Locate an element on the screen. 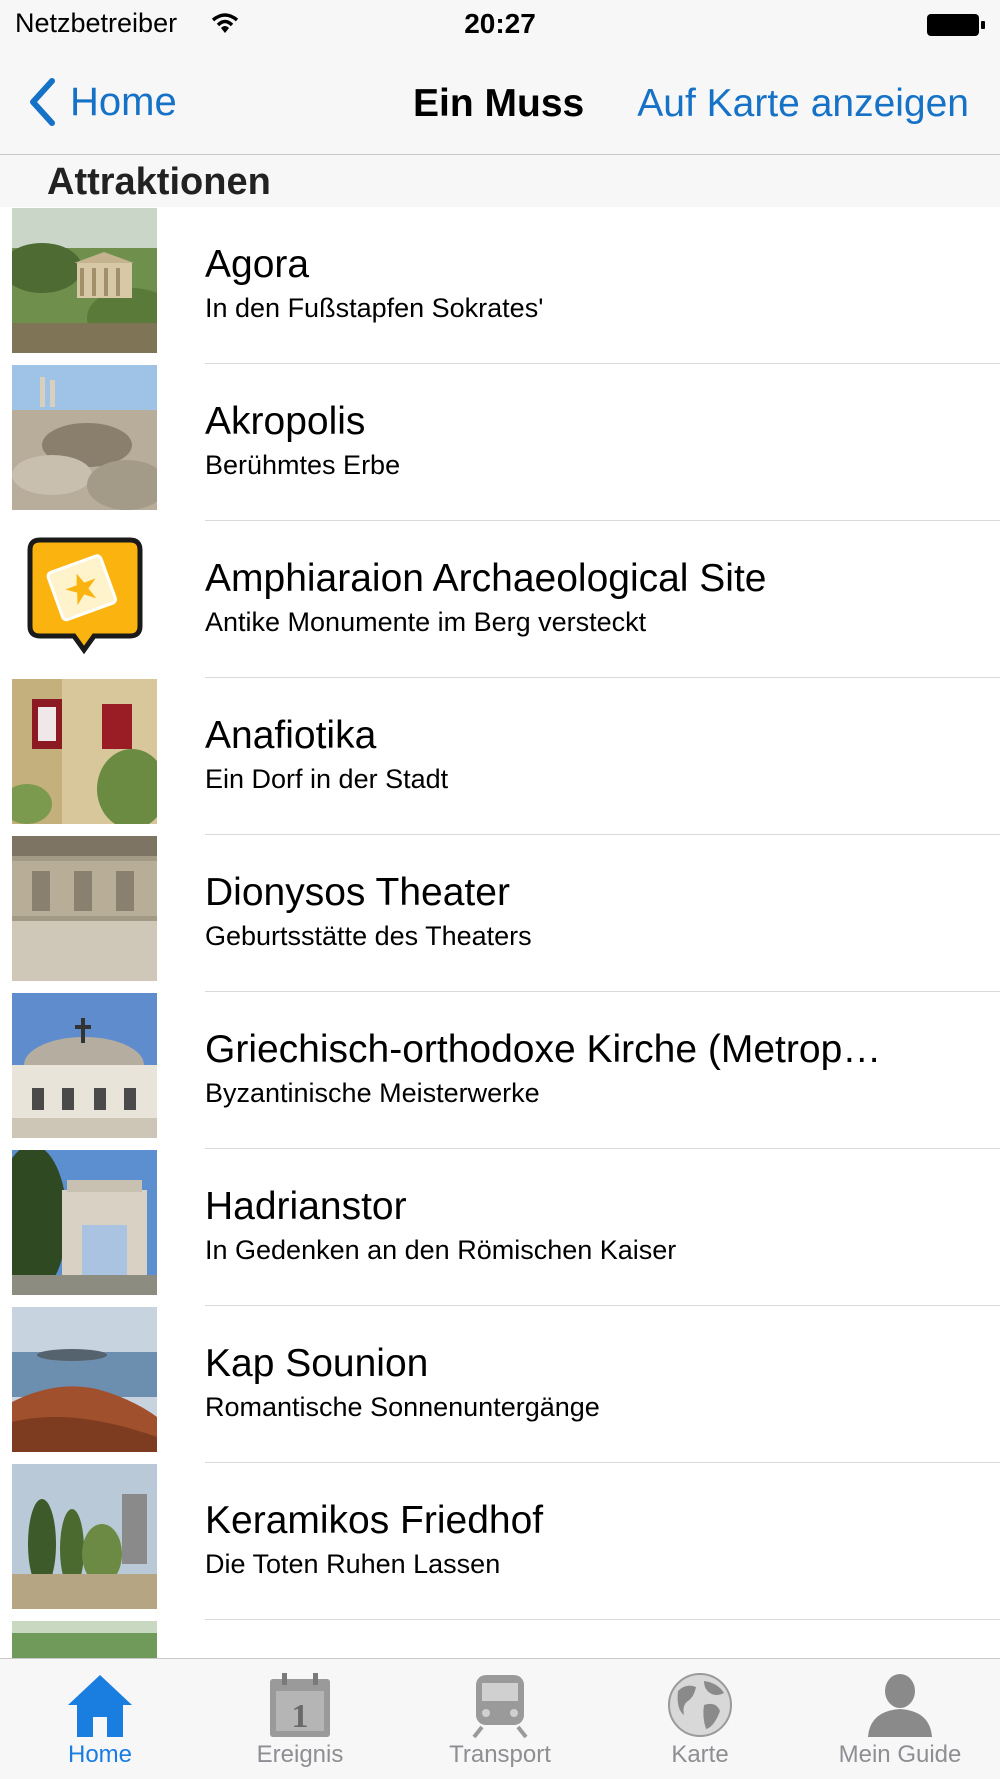  list-item-title: Akropolis is located at coordinates (285, 421).